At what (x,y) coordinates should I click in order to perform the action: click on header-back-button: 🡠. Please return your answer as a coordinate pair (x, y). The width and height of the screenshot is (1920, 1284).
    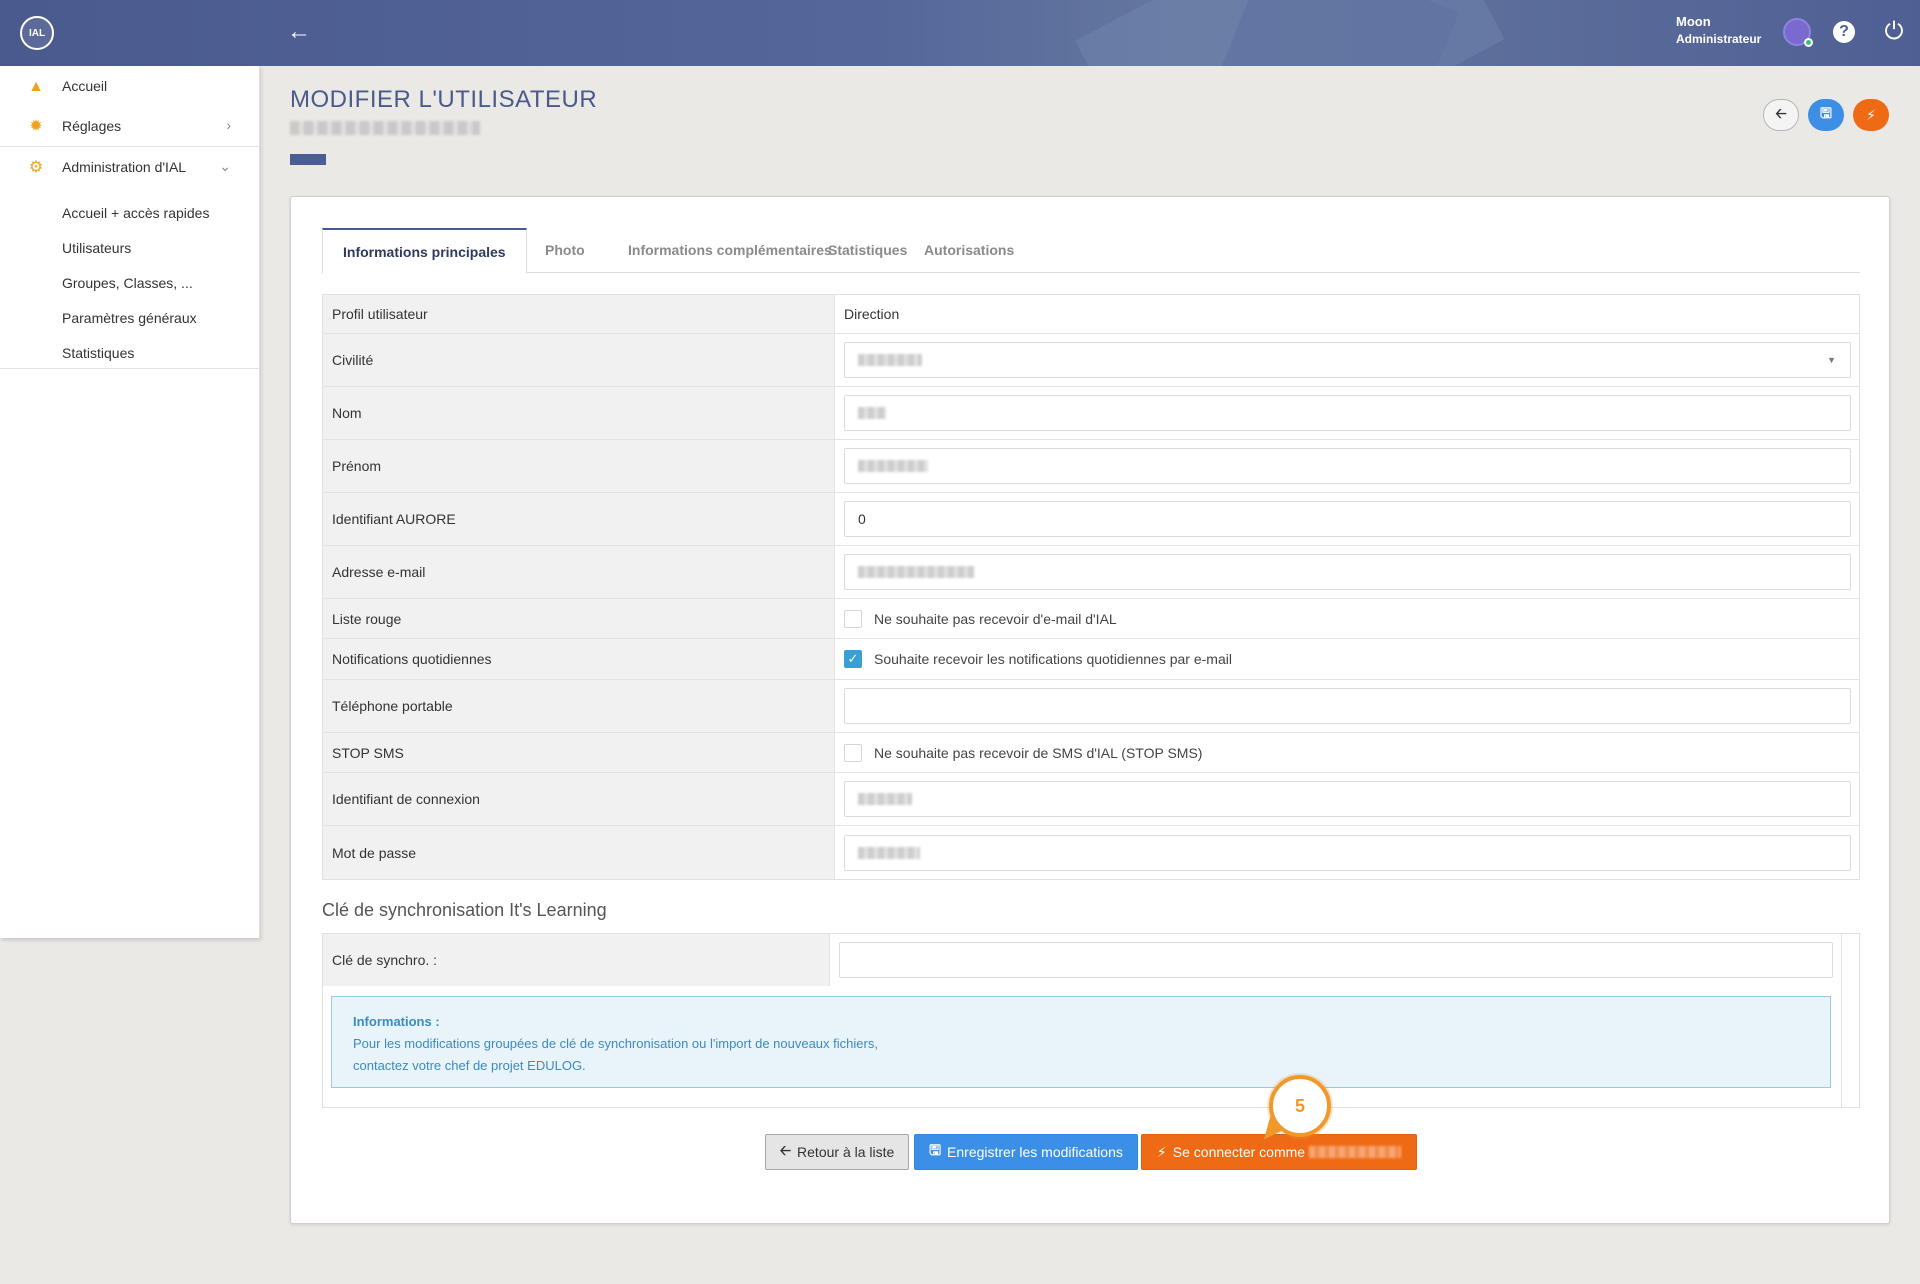
    Looking at the image, I should click on (1781, 115).